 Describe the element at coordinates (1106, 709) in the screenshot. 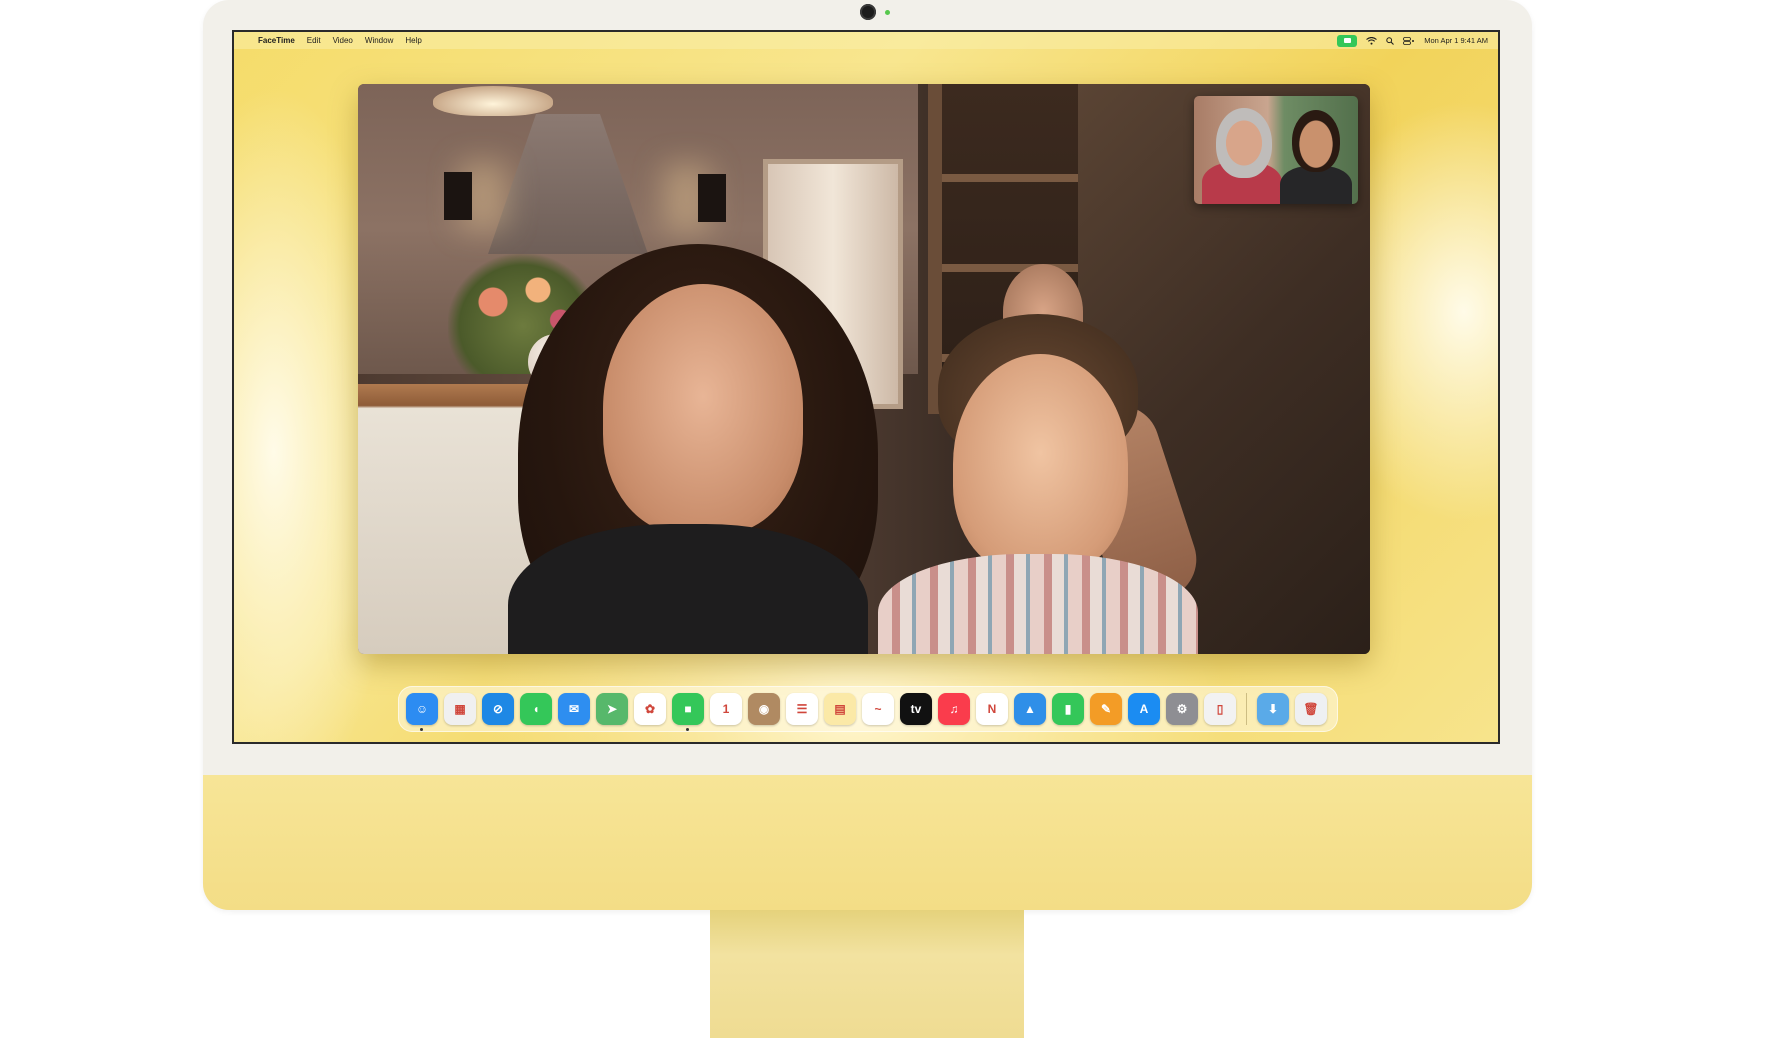

I see `pages-icon: ✎` at that location.